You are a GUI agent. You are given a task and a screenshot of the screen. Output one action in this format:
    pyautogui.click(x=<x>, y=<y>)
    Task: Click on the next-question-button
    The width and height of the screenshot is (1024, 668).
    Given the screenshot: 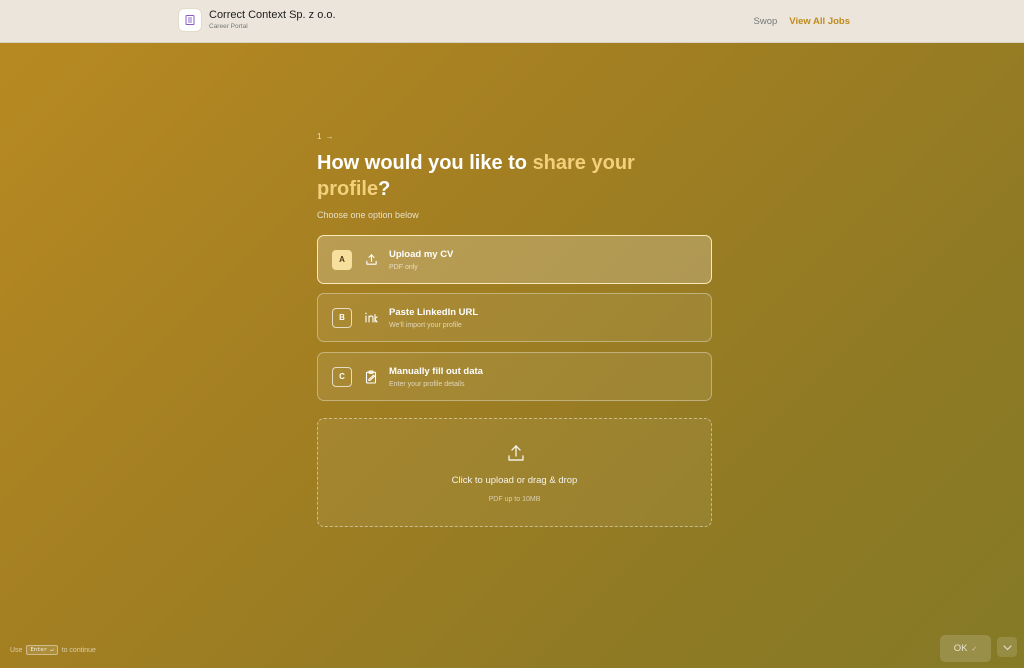 What is the action you would take?
    pyautogui.click(x=1007, y=647)
    